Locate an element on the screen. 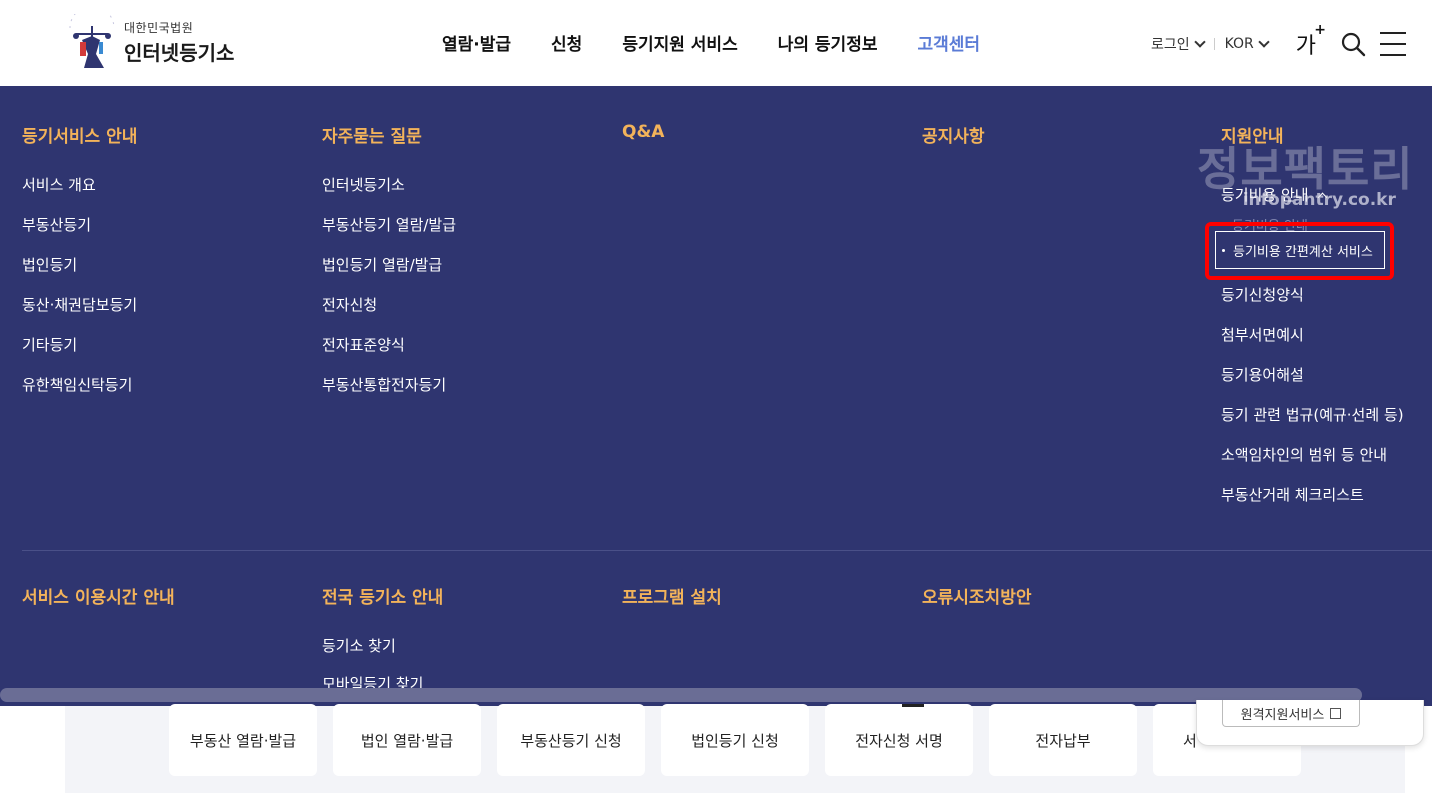 The width and height of the screenshot is (1432, 793). remote-support-button: 원격지원서비스 is located at coordinates (1291, 713).